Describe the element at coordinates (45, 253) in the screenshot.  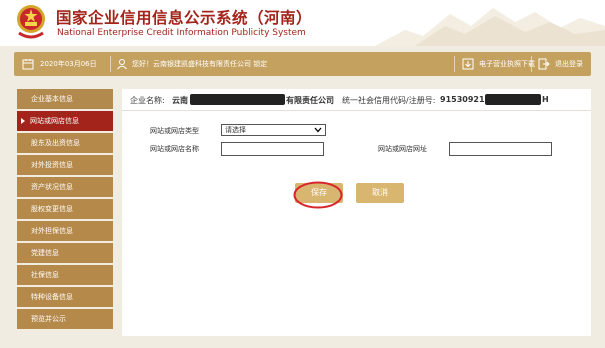
I see `sidebar-item-label: 党建信息` at that location.